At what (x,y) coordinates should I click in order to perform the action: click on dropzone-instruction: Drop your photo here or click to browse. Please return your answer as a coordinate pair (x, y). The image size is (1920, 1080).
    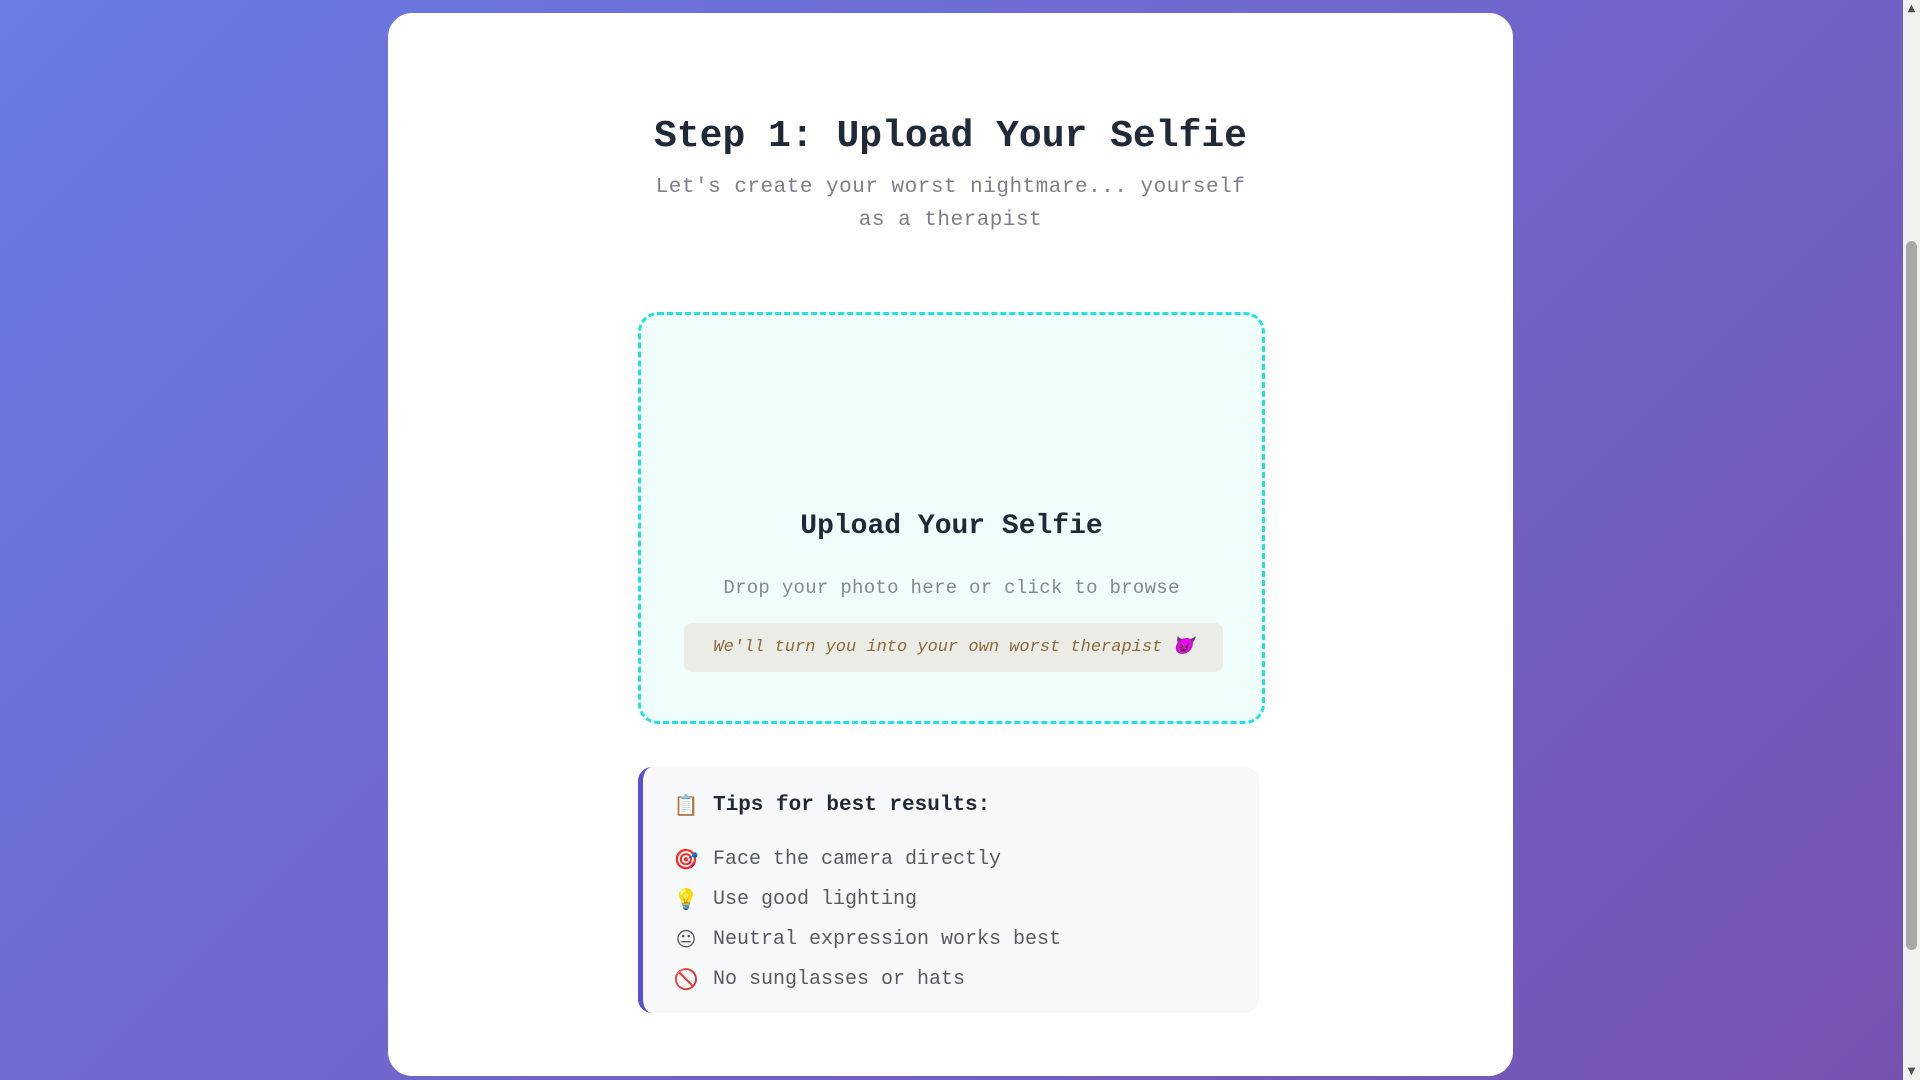
    Looking at the image, I should click on (951, 588).